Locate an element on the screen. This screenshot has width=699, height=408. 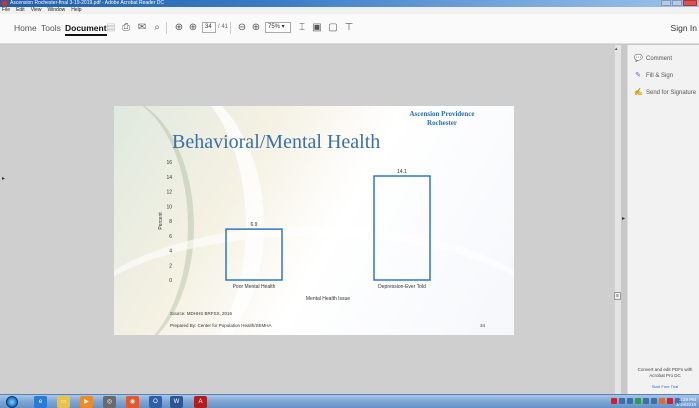
chrome-icon: ◉ is located at coordinates (132, 402).